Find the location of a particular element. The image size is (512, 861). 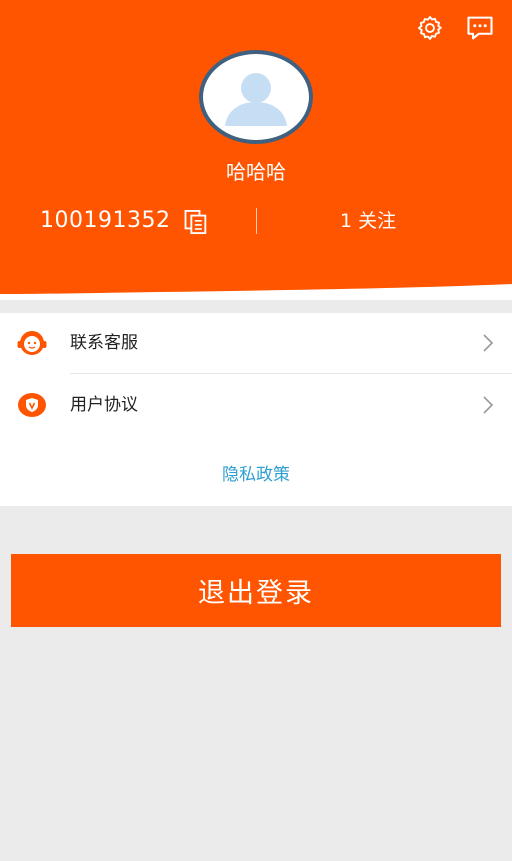

copy-icon is located at coordinates (195, 222).